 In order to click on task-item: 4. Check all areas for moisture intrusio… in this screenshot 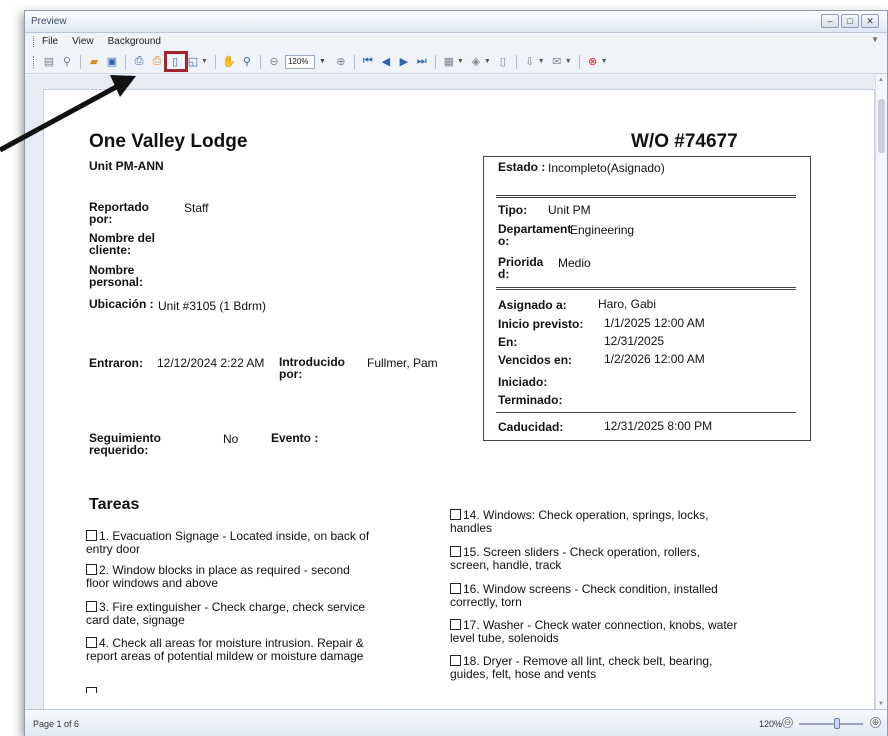, I will do `click(231, 650)`.